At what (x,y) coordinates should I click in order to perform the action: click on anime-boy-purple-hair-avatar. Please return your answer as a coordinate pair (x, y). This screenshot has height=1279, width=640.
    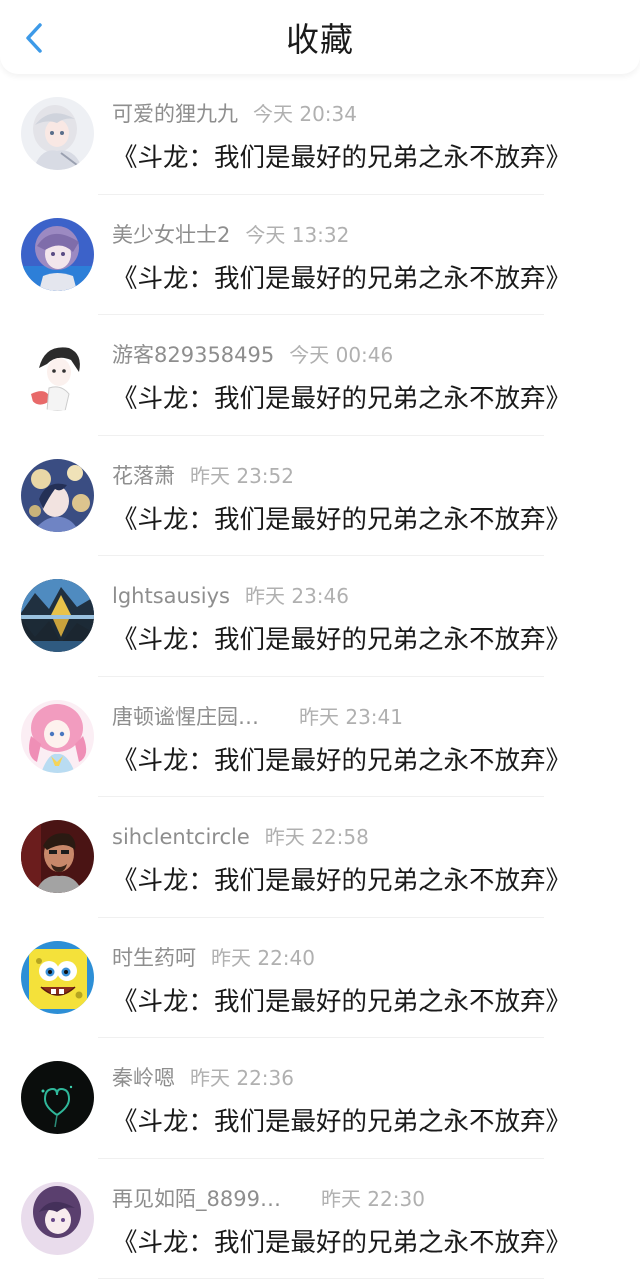
    Looking at the image, I should click on (57, 254).